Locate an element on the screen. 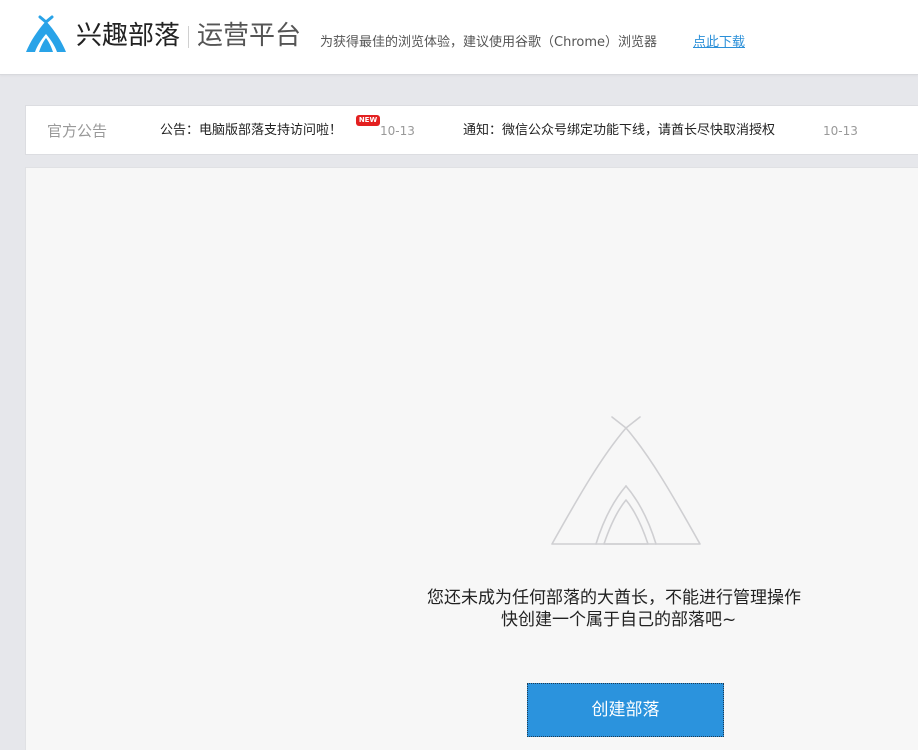  announcement-item: 通知：微信公众号绑定功能下线，请酋长尽快取消授权 is located at coordinates (619, 131).